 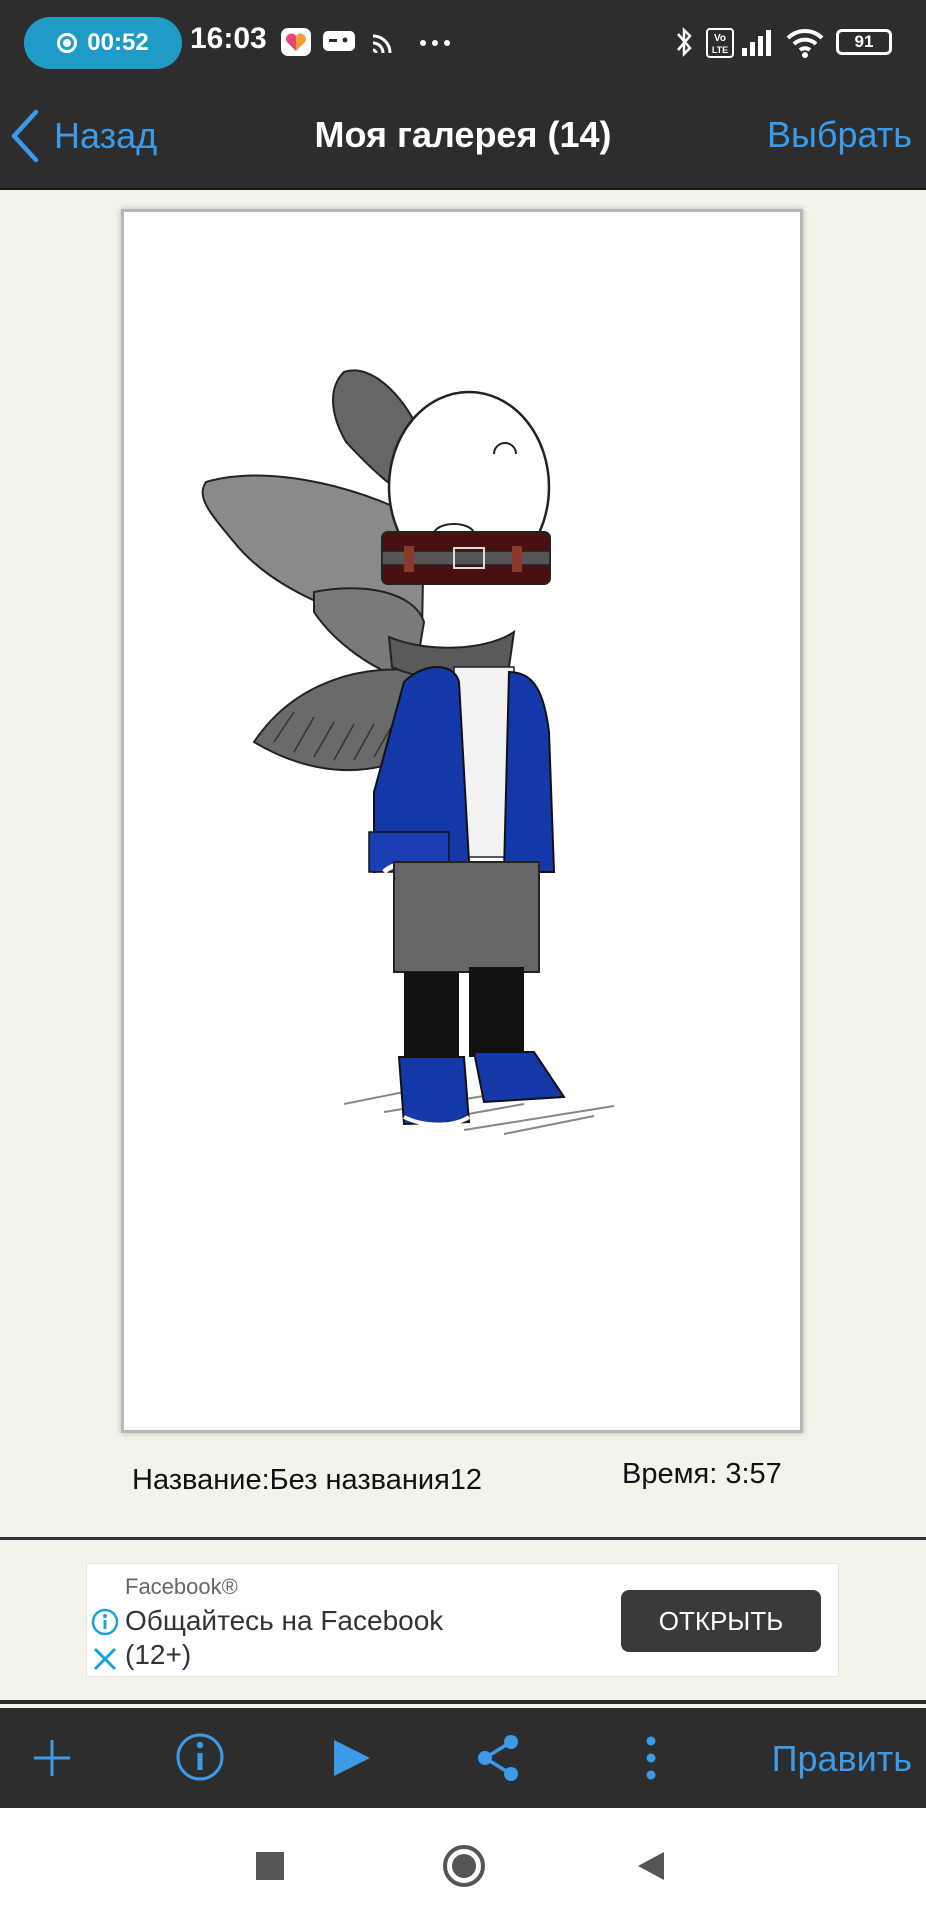 What do you see at coordinates (839, 135) in the screenshot?
I see `select-button: Выбрать` at bounding box center [839, 135].